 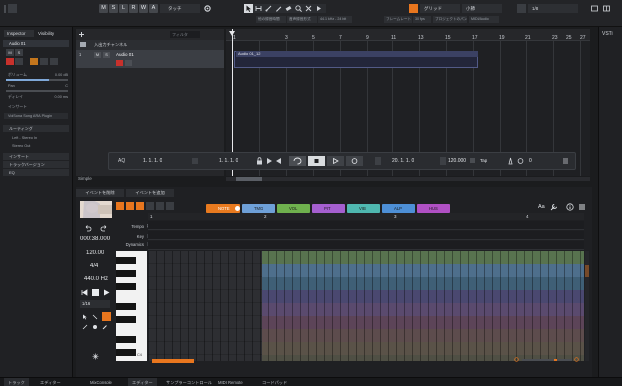 I want to click on editor-play-button, so click(x=106, y=292).